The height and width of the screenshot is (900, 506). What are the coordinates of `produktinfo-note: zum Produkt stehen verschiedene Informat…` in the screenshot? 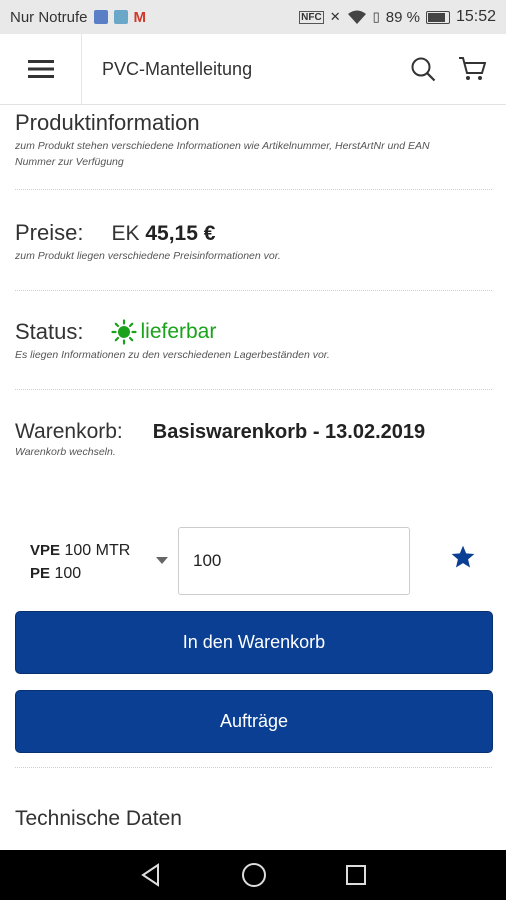 It's located at (222, 154).